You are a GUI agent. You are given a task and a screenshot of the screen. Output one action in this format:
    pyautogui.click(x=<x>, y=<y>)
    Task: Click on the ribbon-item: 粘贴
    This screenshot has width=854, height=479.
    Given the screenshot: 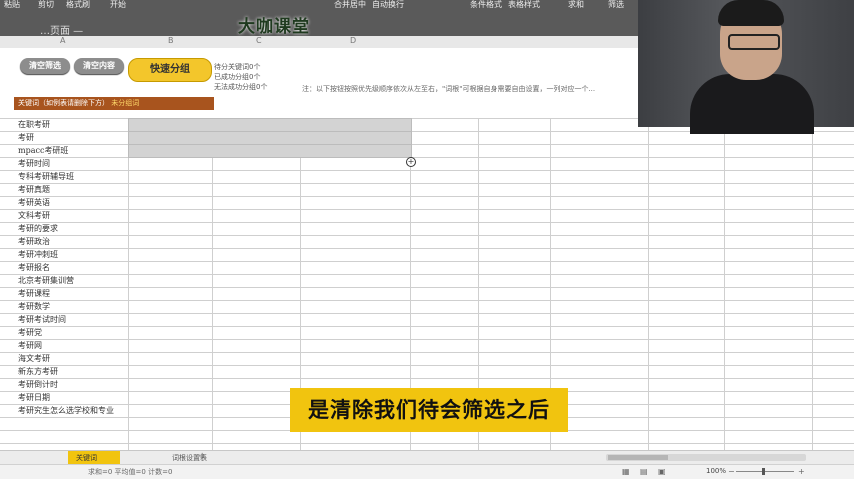 What is the action you would take?
    pyautogui.click(x=12, y=5)
    